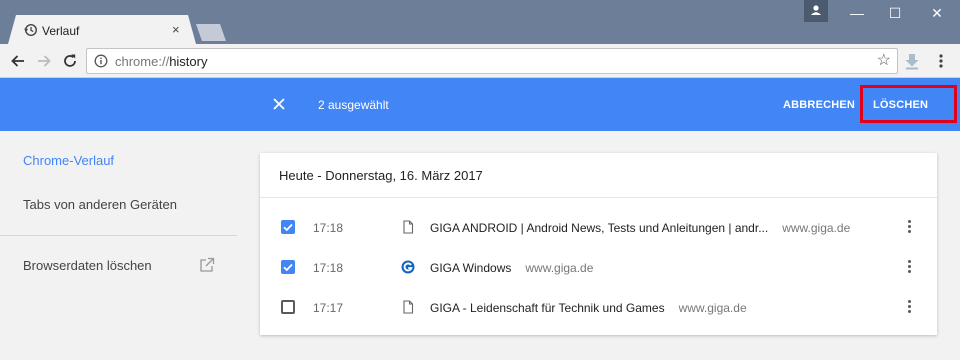  What do you see at coordinates (471, 268) in the screenshot?
I see `row-title: GIGA Windows` at bounding box center [471, 268].